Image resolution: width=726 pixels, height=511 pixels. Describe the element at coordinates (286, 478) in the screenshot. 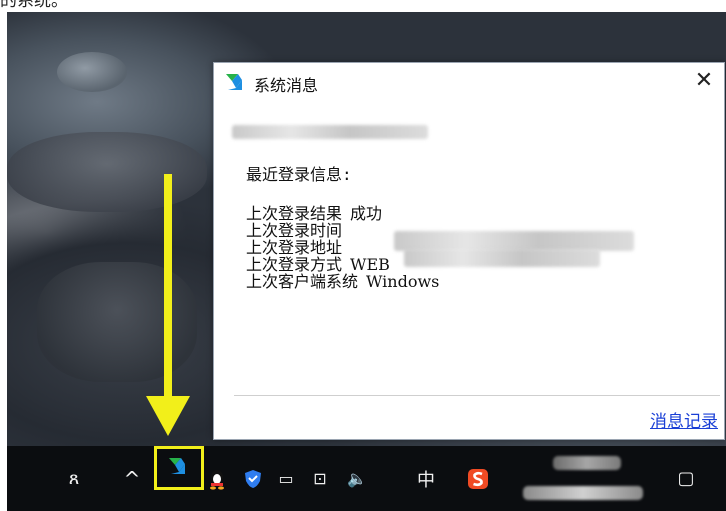

I see `battery-icon: ▭` at that location.